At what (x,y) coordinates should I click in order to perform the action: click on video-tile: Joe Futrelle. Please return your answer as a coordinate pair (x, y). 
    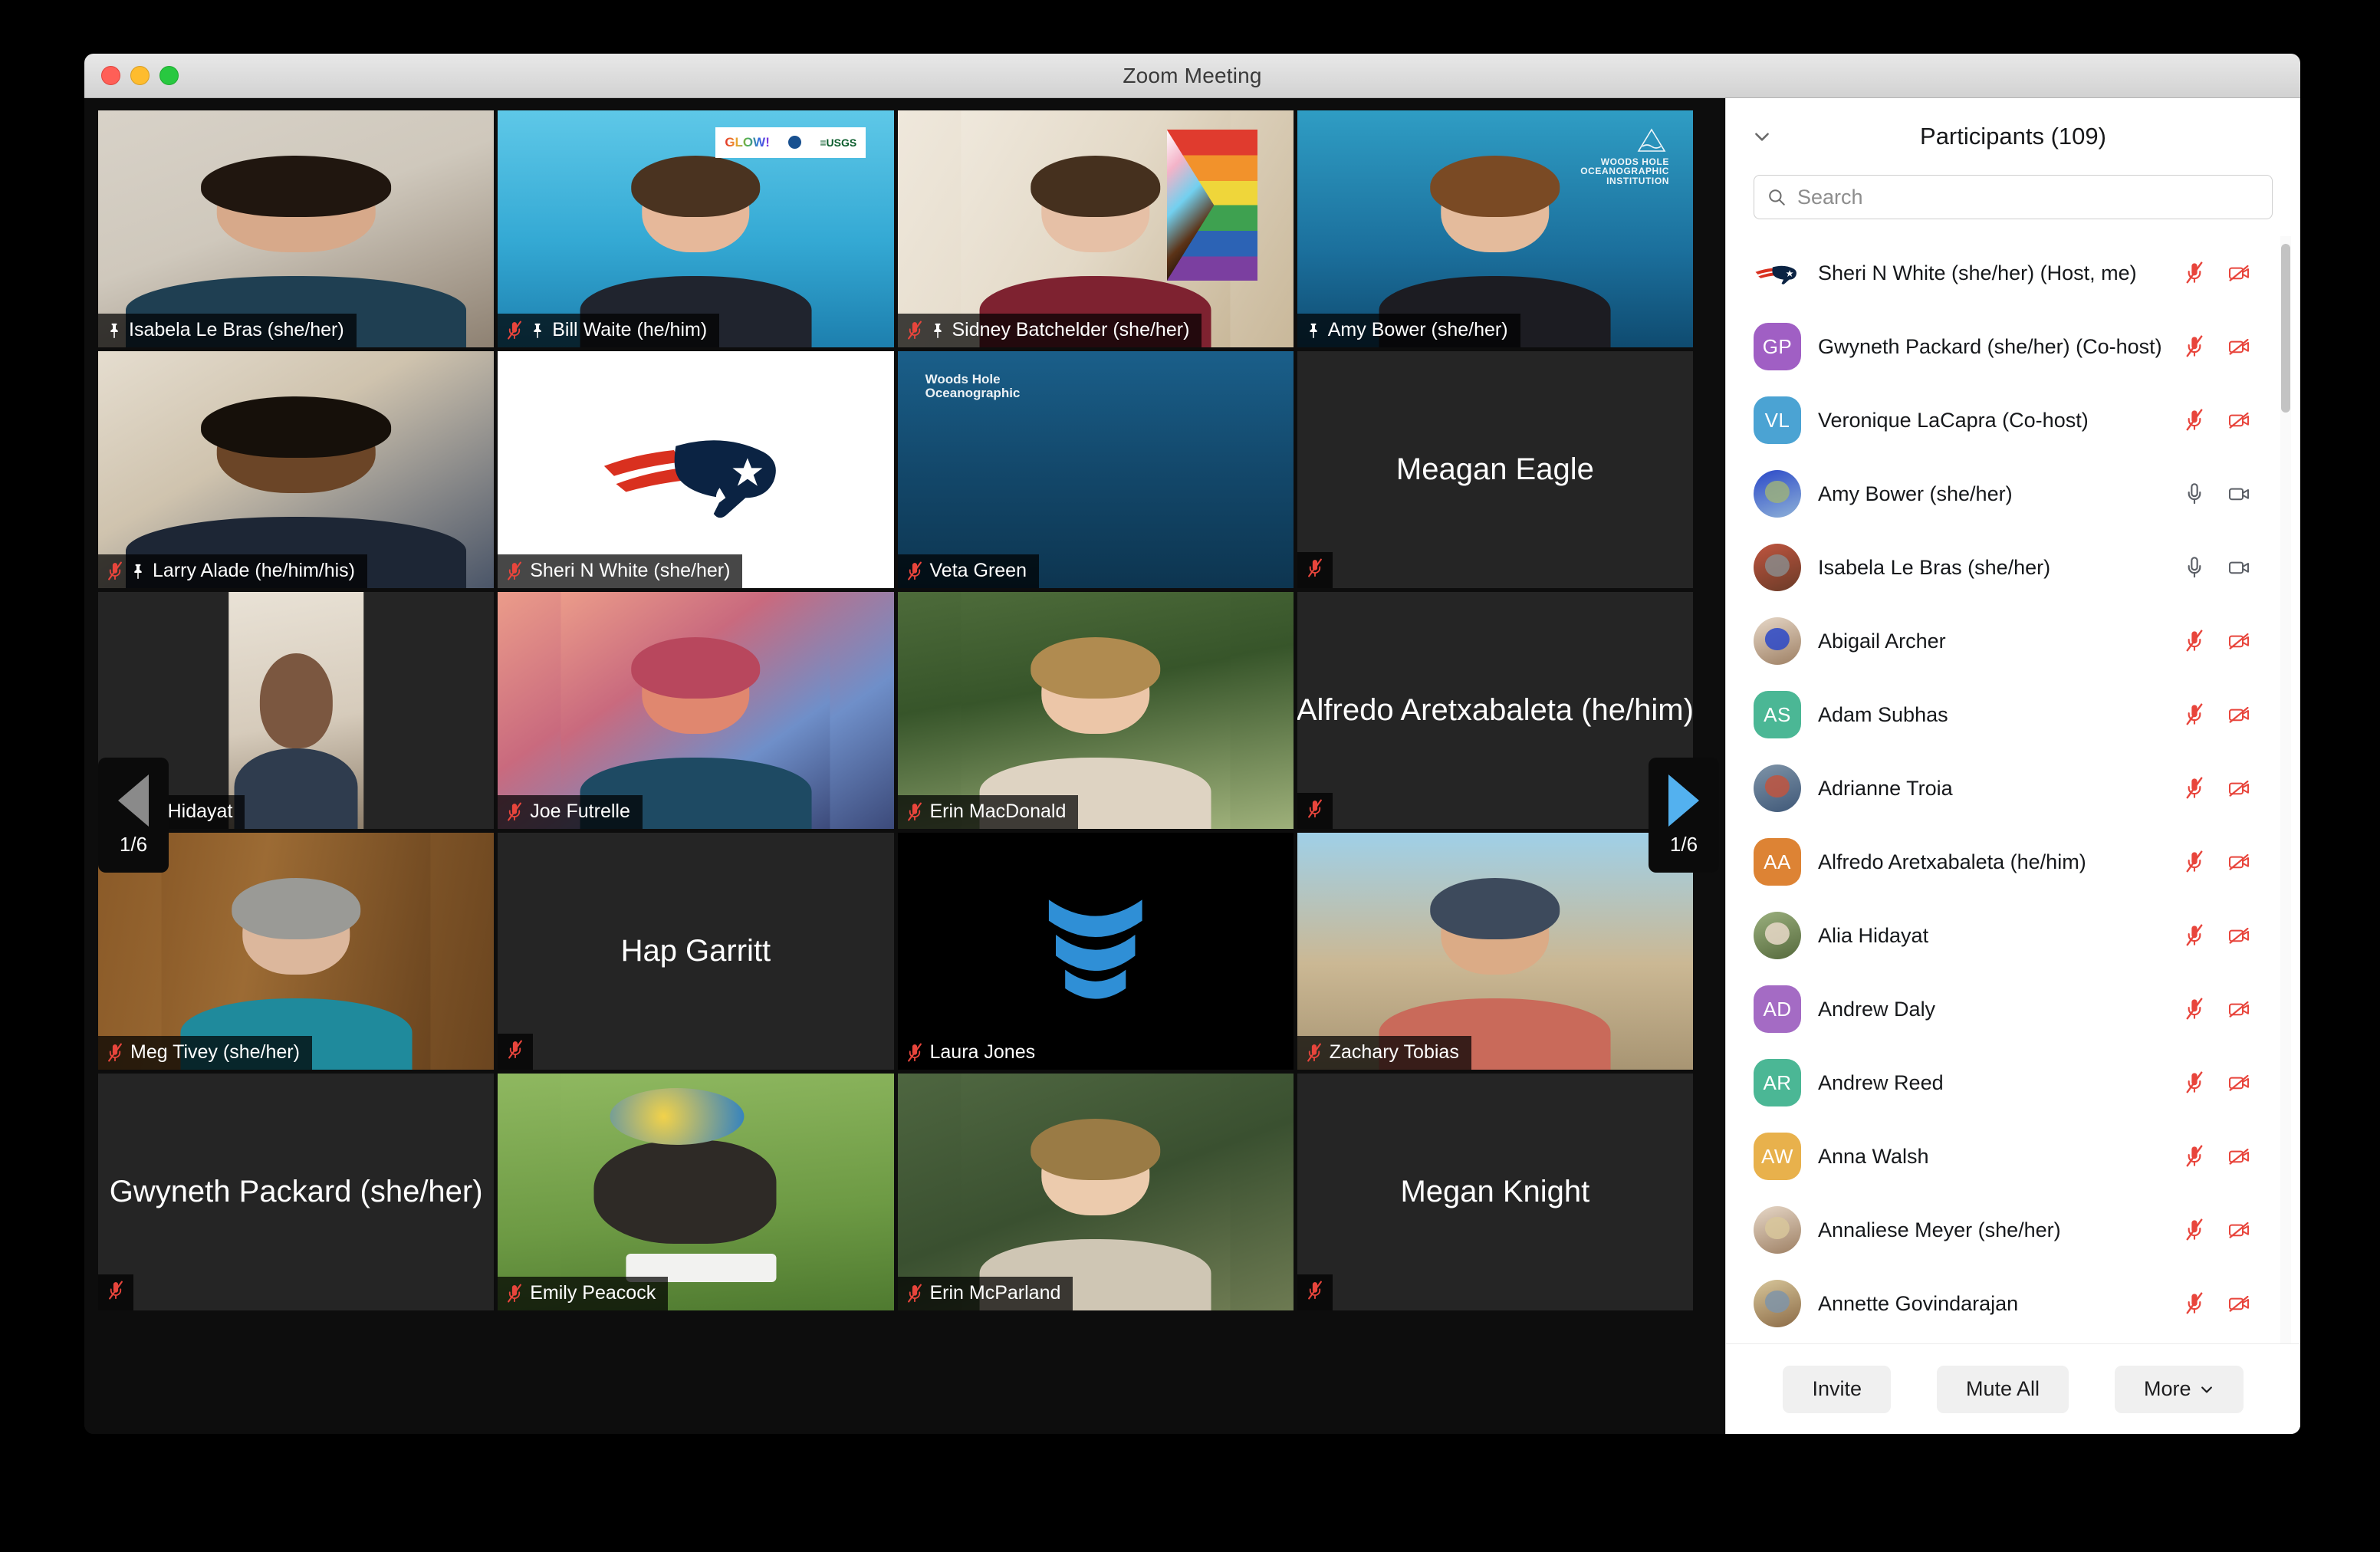
    Looking at the image, I should click on (696, 710).